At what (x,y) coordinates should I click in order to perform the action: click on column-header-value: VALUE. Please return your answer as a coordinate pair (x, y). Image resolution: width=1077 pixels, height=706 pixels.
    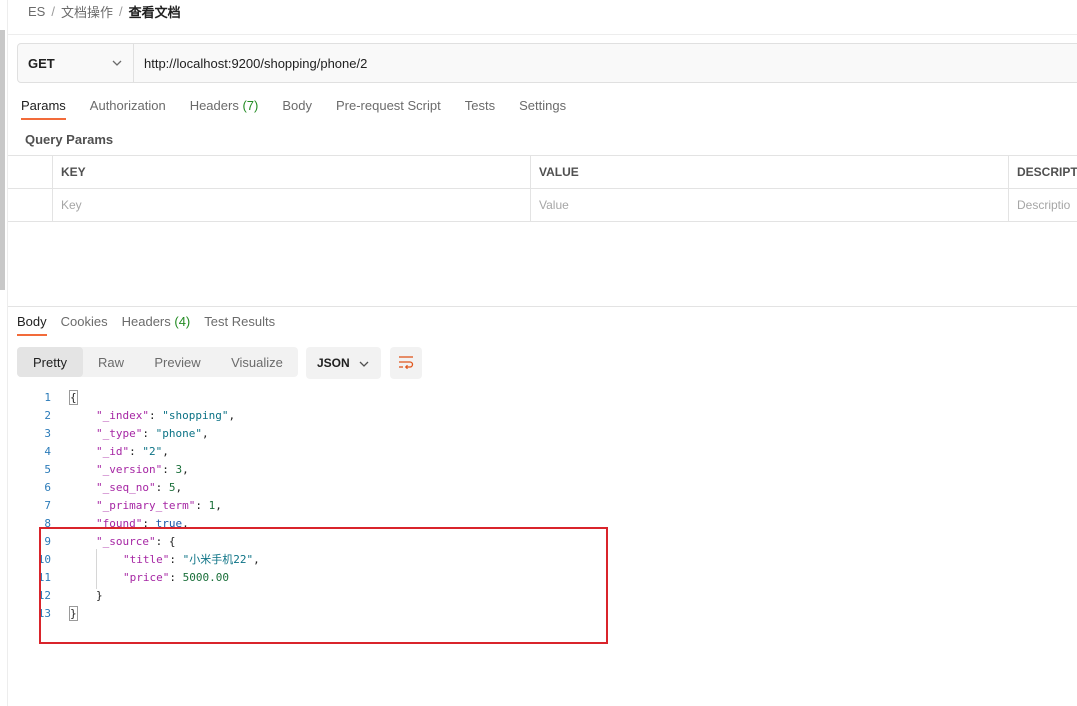
    Looking at the image, I should click on (770, 172).